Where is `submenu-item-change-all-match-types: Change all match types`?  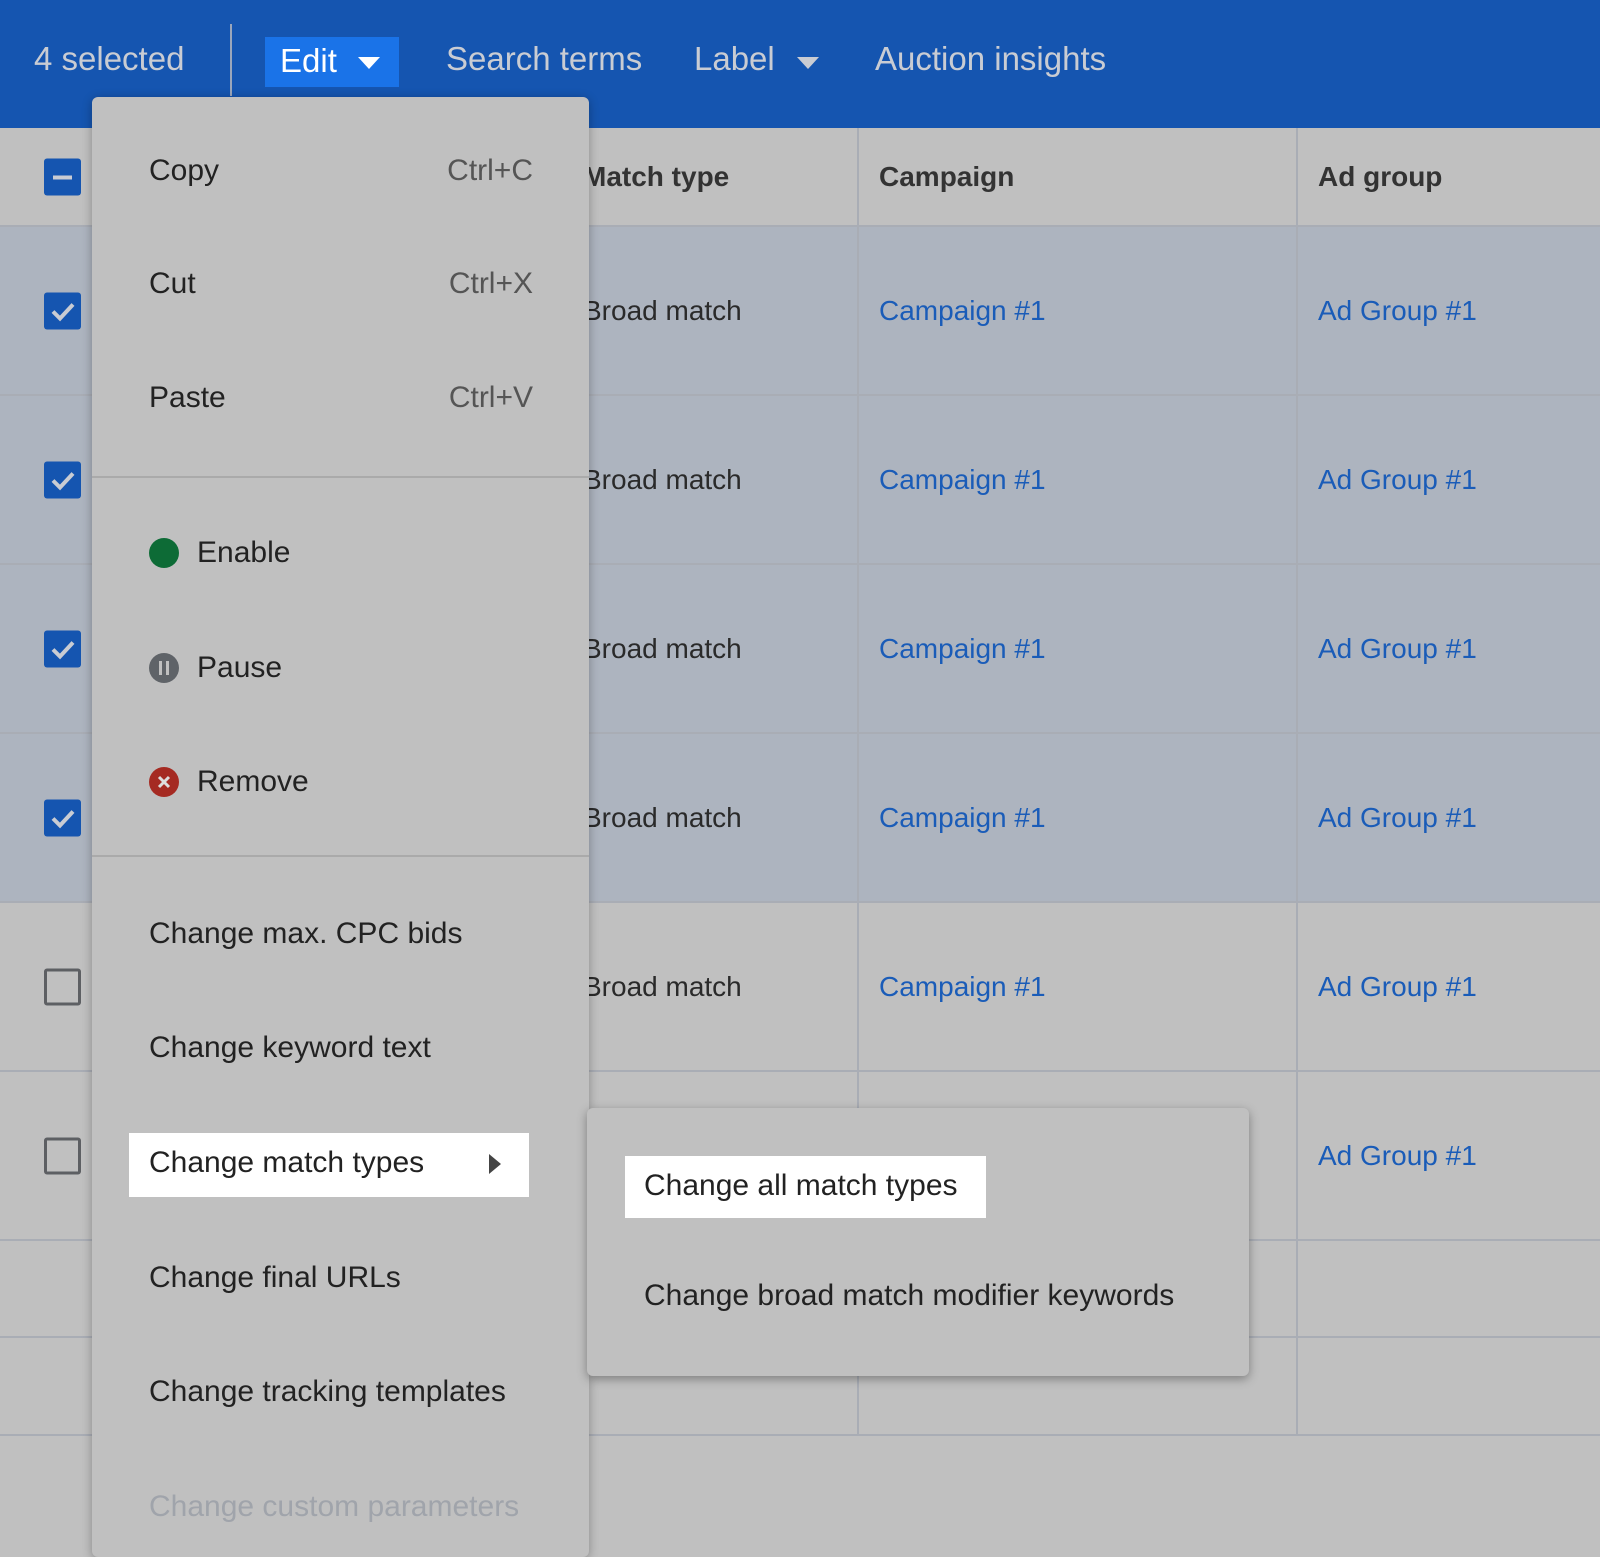
submenu-item-change-all-match-types: Change all match types is located at coordinates (805, 1187).